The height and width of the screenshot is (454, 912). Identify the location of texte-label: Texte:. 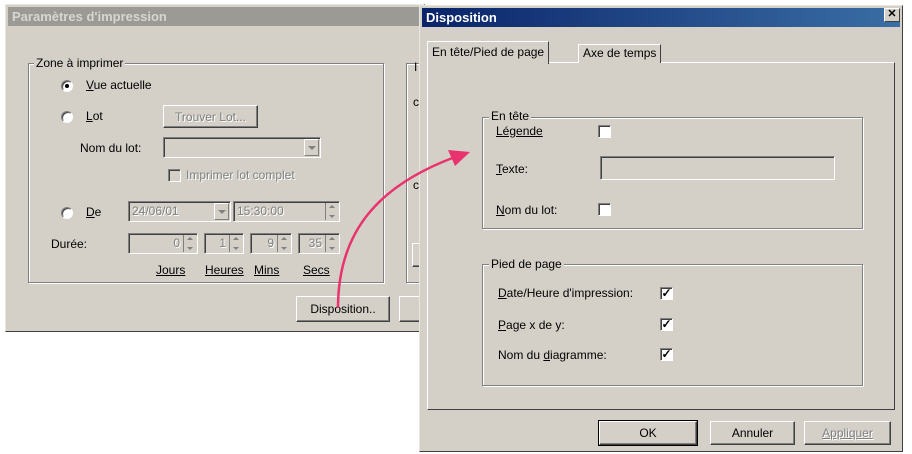
(512, 169).